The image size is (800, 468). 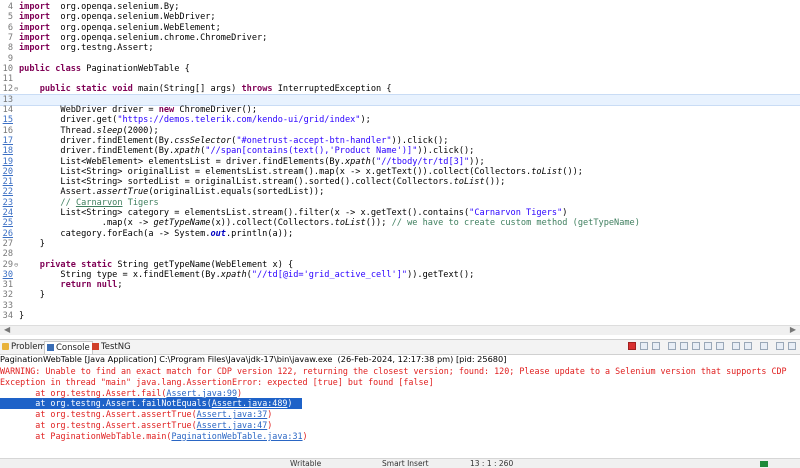 What do you see at coordinates (400, 17) in the screenshot?
I see `code-line: 5 import org.openqa.selenium.WebDriver;` at bounding box center [400, 17].